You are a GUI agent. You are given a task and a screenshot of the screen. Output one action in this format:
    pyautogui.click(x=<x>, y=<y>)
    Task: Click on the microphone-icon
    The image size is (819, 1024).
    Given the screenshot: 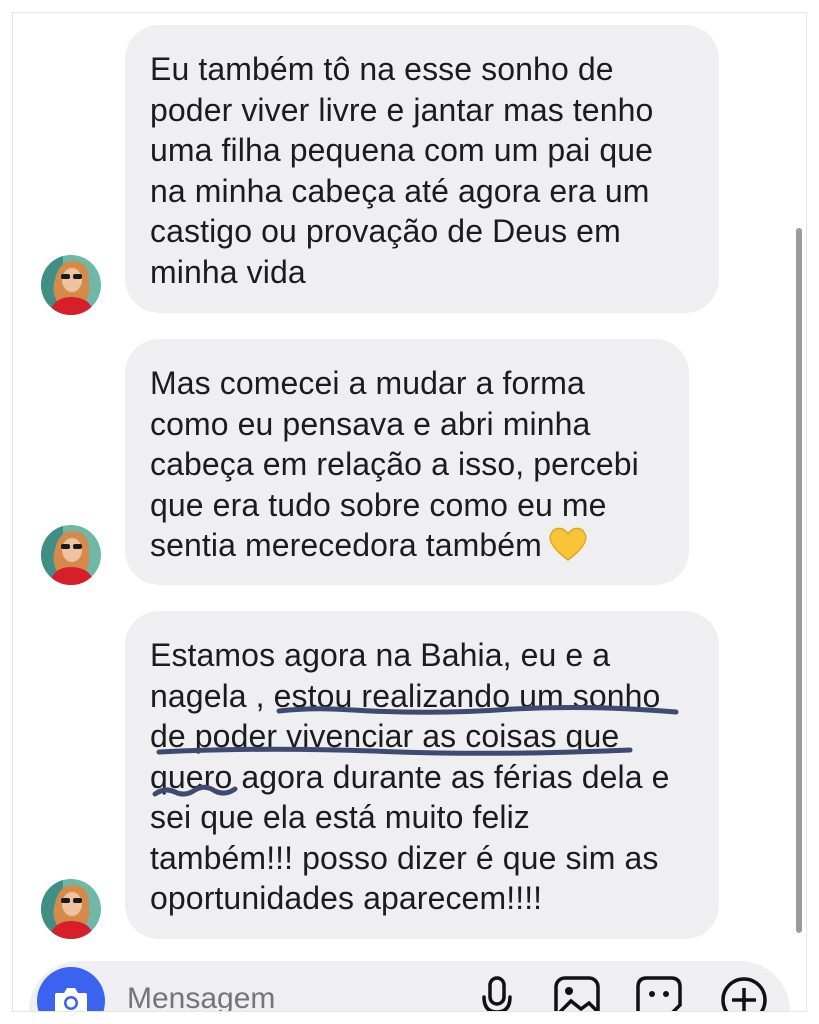 What is the action you would take?
    pyautogui.click(x=497, y=993)
    